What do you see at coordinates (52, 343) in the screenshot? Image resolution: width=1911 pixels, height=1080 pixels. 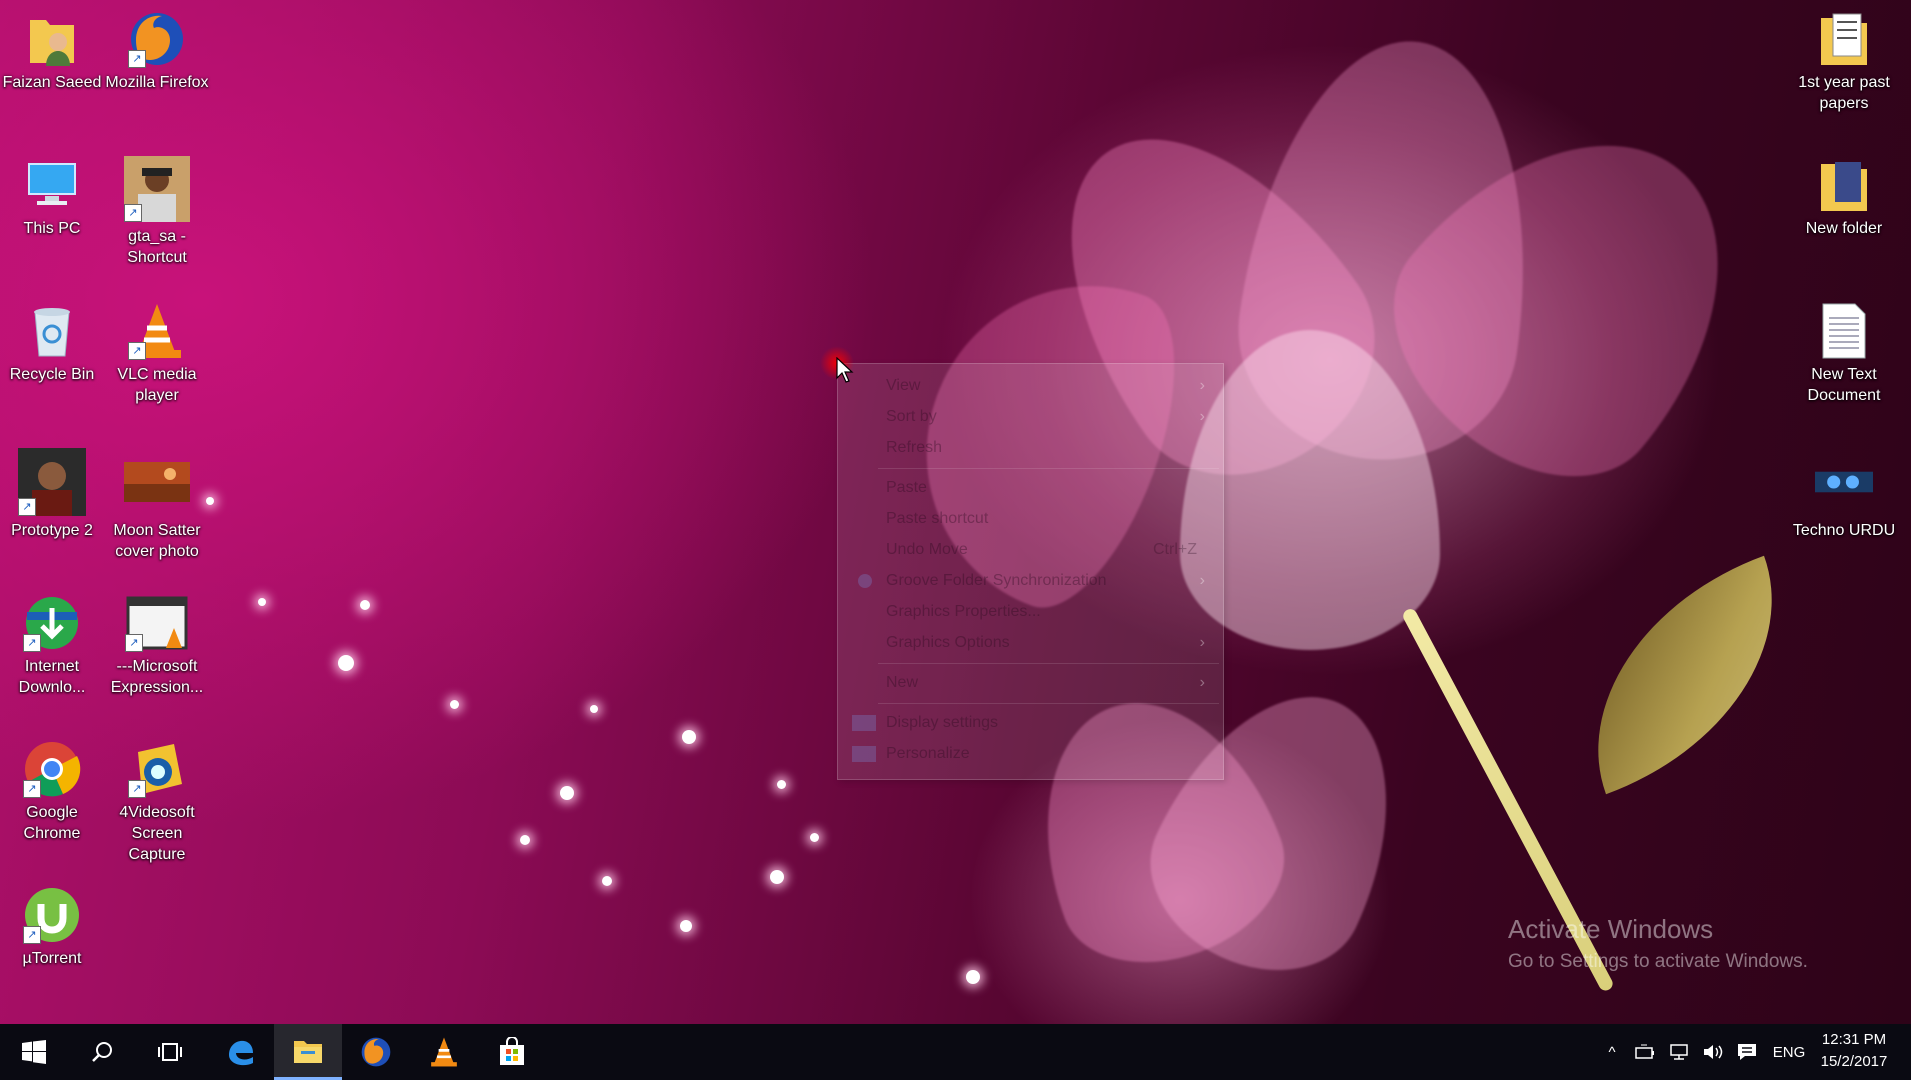 I see `desktop-icon-recycle-bin: Recycle Bin` at bounding box center [52, 343].